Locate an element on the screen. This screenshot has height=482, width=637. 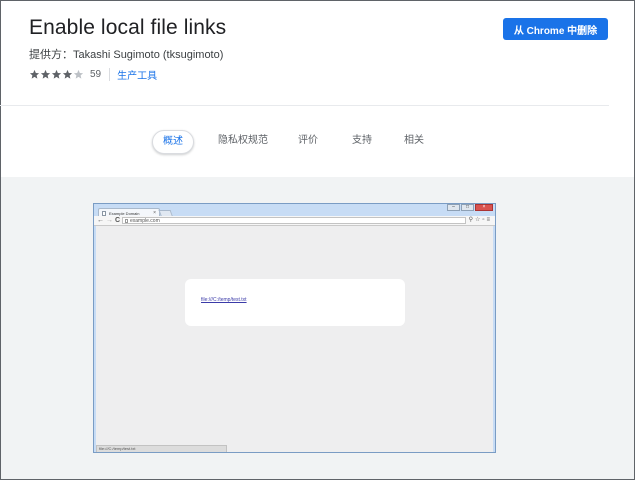
category-link: 生产工具 is located at coordinates (137, 74).